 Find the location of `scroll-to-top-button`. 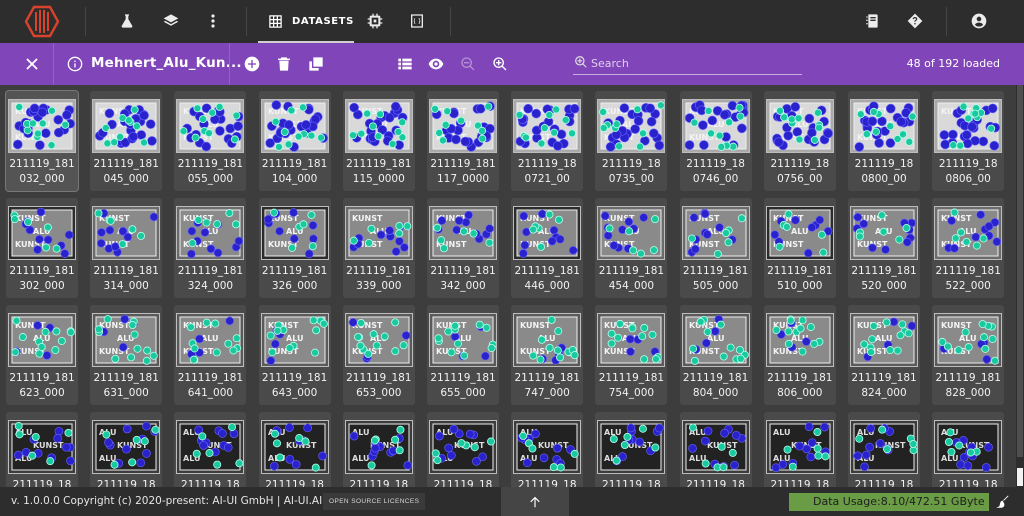

scroll-to-top-button is located at coordinates (535, 501).